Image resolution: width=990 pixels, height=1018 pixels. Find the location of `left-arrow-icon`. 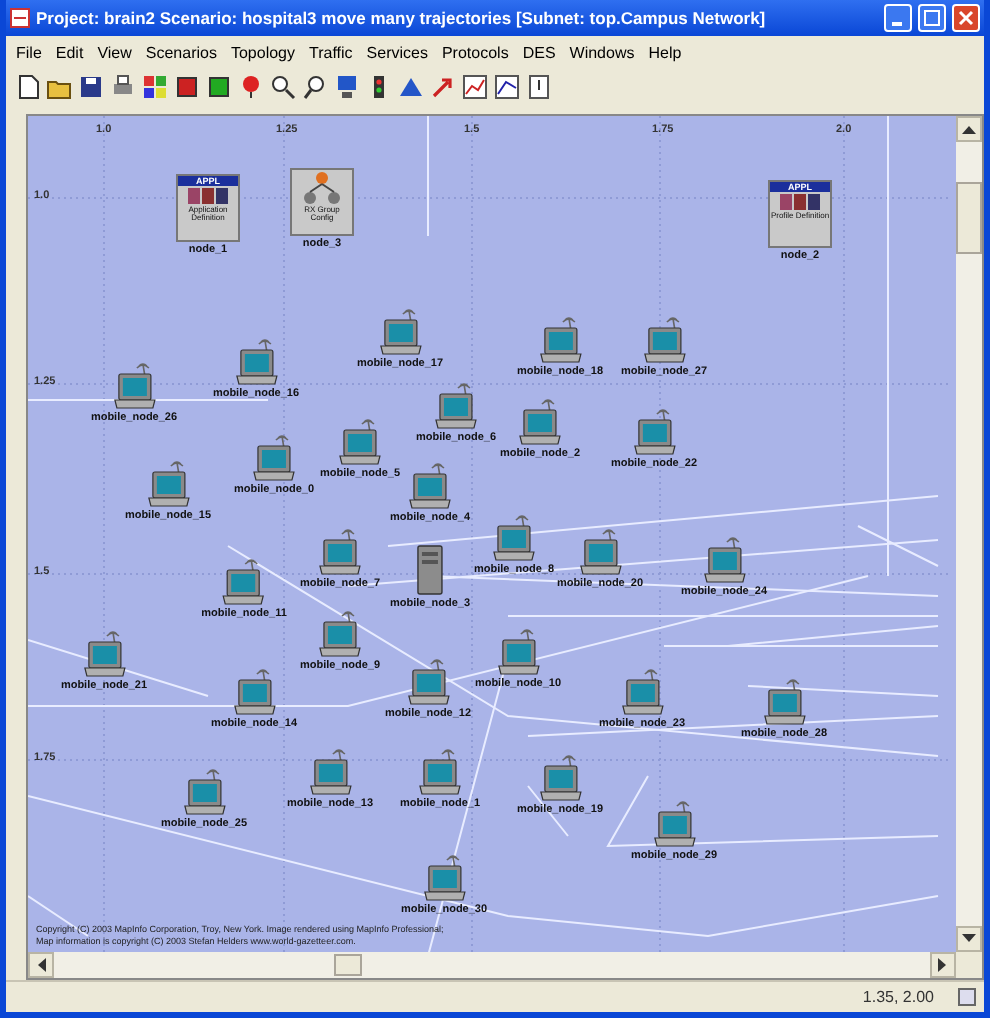

left-arrow-icon is located at coordinates (41, 965).